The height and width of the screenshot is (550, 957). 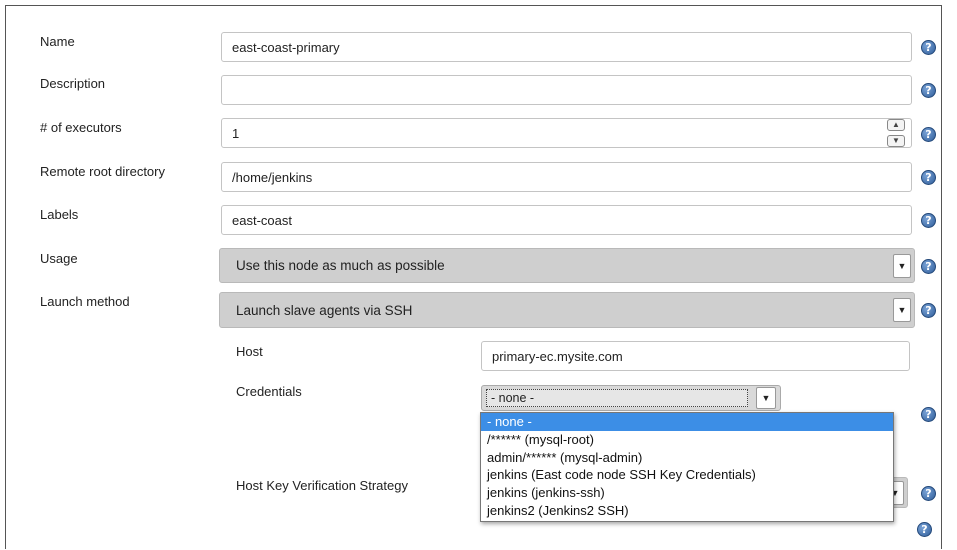 What do you see at coordinates (59, 258) in the screenshot?
I see `usage-label: Usage` at bounding box center [59, 258].